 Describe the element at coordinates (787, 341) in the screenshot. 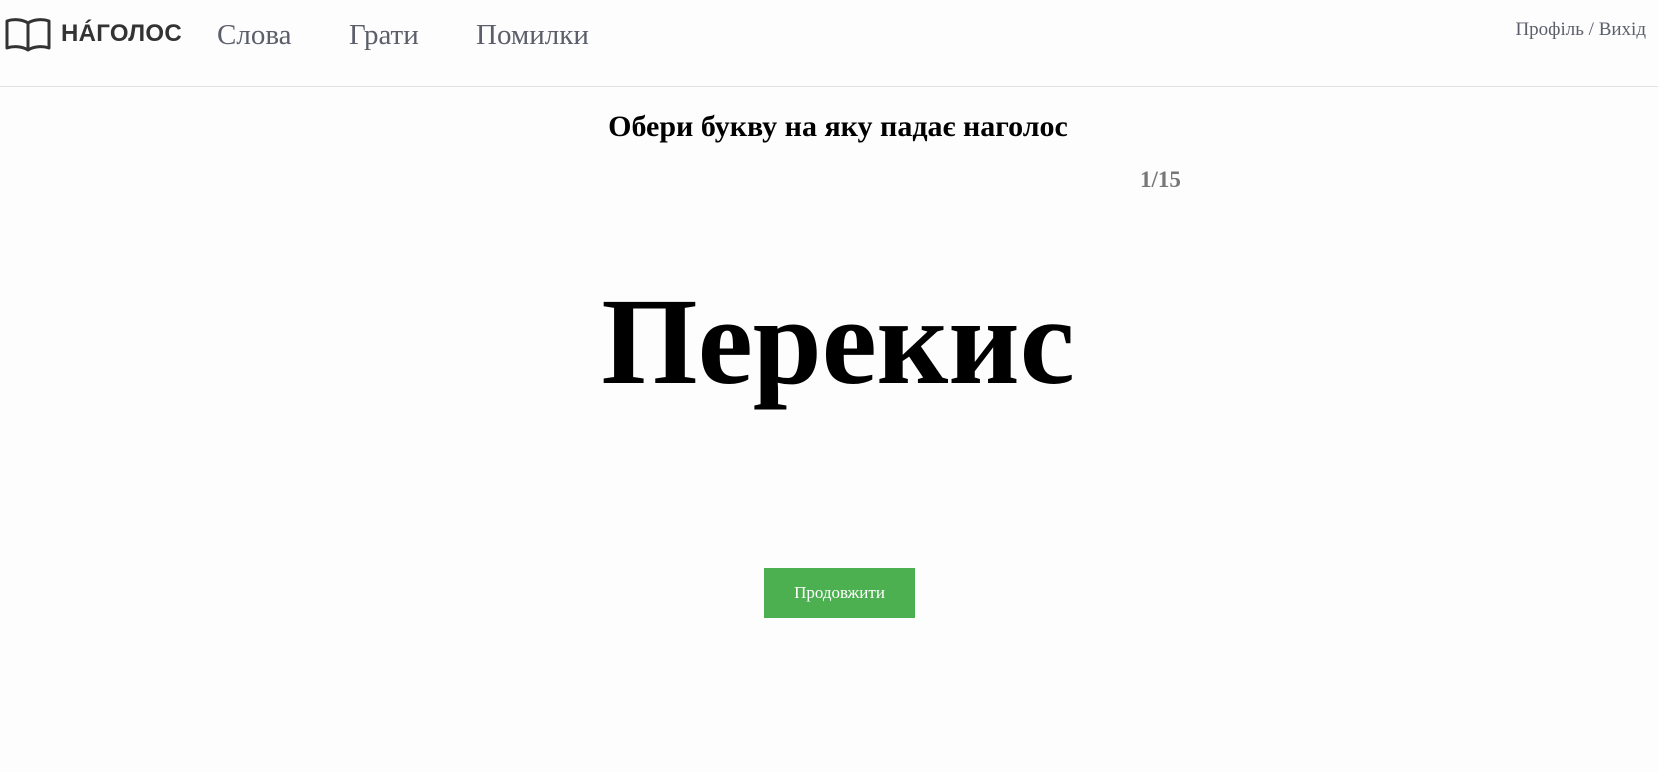

I see `word-letter: р` at that location.